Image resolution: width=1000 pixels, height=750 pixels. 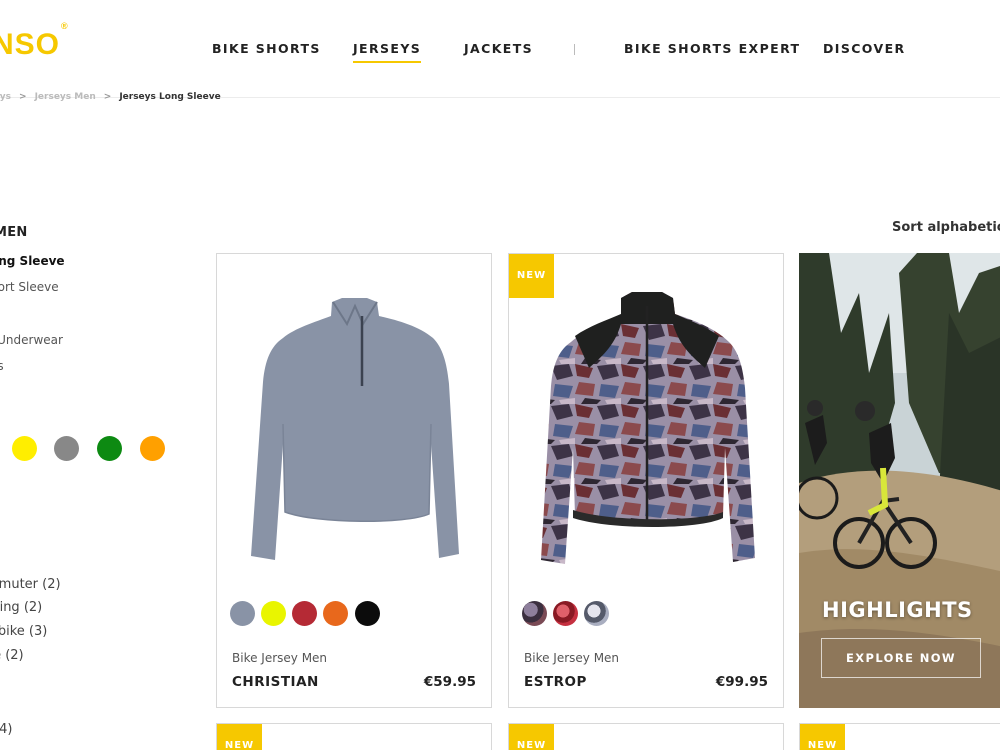 What do you see at coordinates (242, 613) in the screenshot?
I see `swatch-grey-blue` at bounding box center [242, 613].